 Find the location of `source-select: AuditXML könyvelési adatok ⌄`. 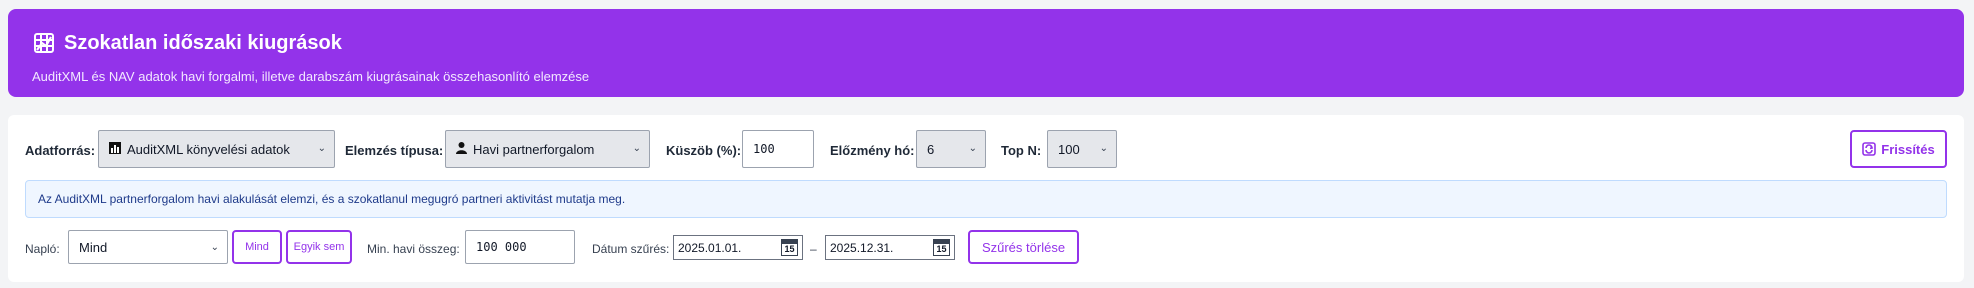

source-select: AuditXML könyvelési adatok ⌄ is located at coordinates (216, 149).